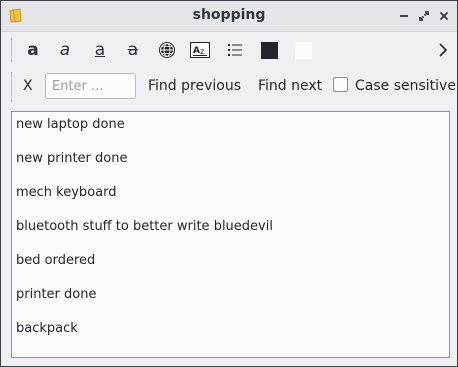  I want to click on link-button, so click(167, 50).